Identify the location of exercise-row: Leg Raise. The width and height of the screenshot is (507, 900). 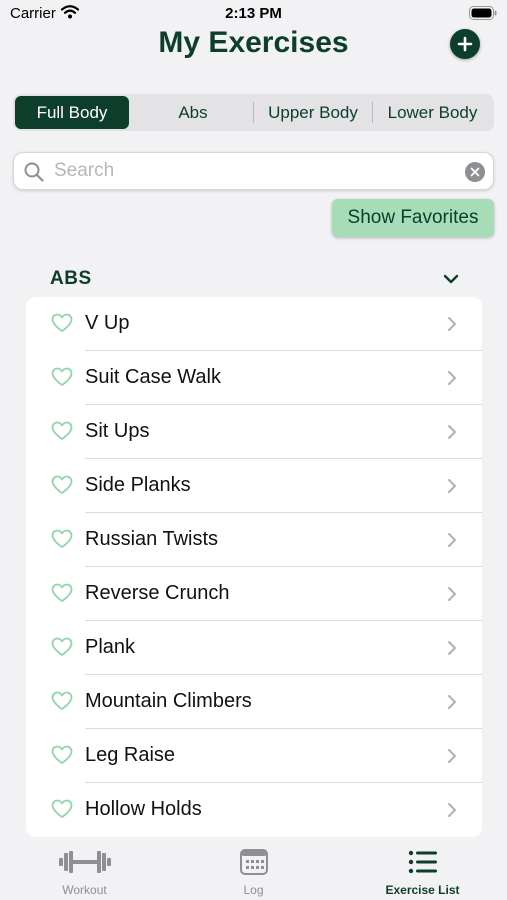
(254, 756).